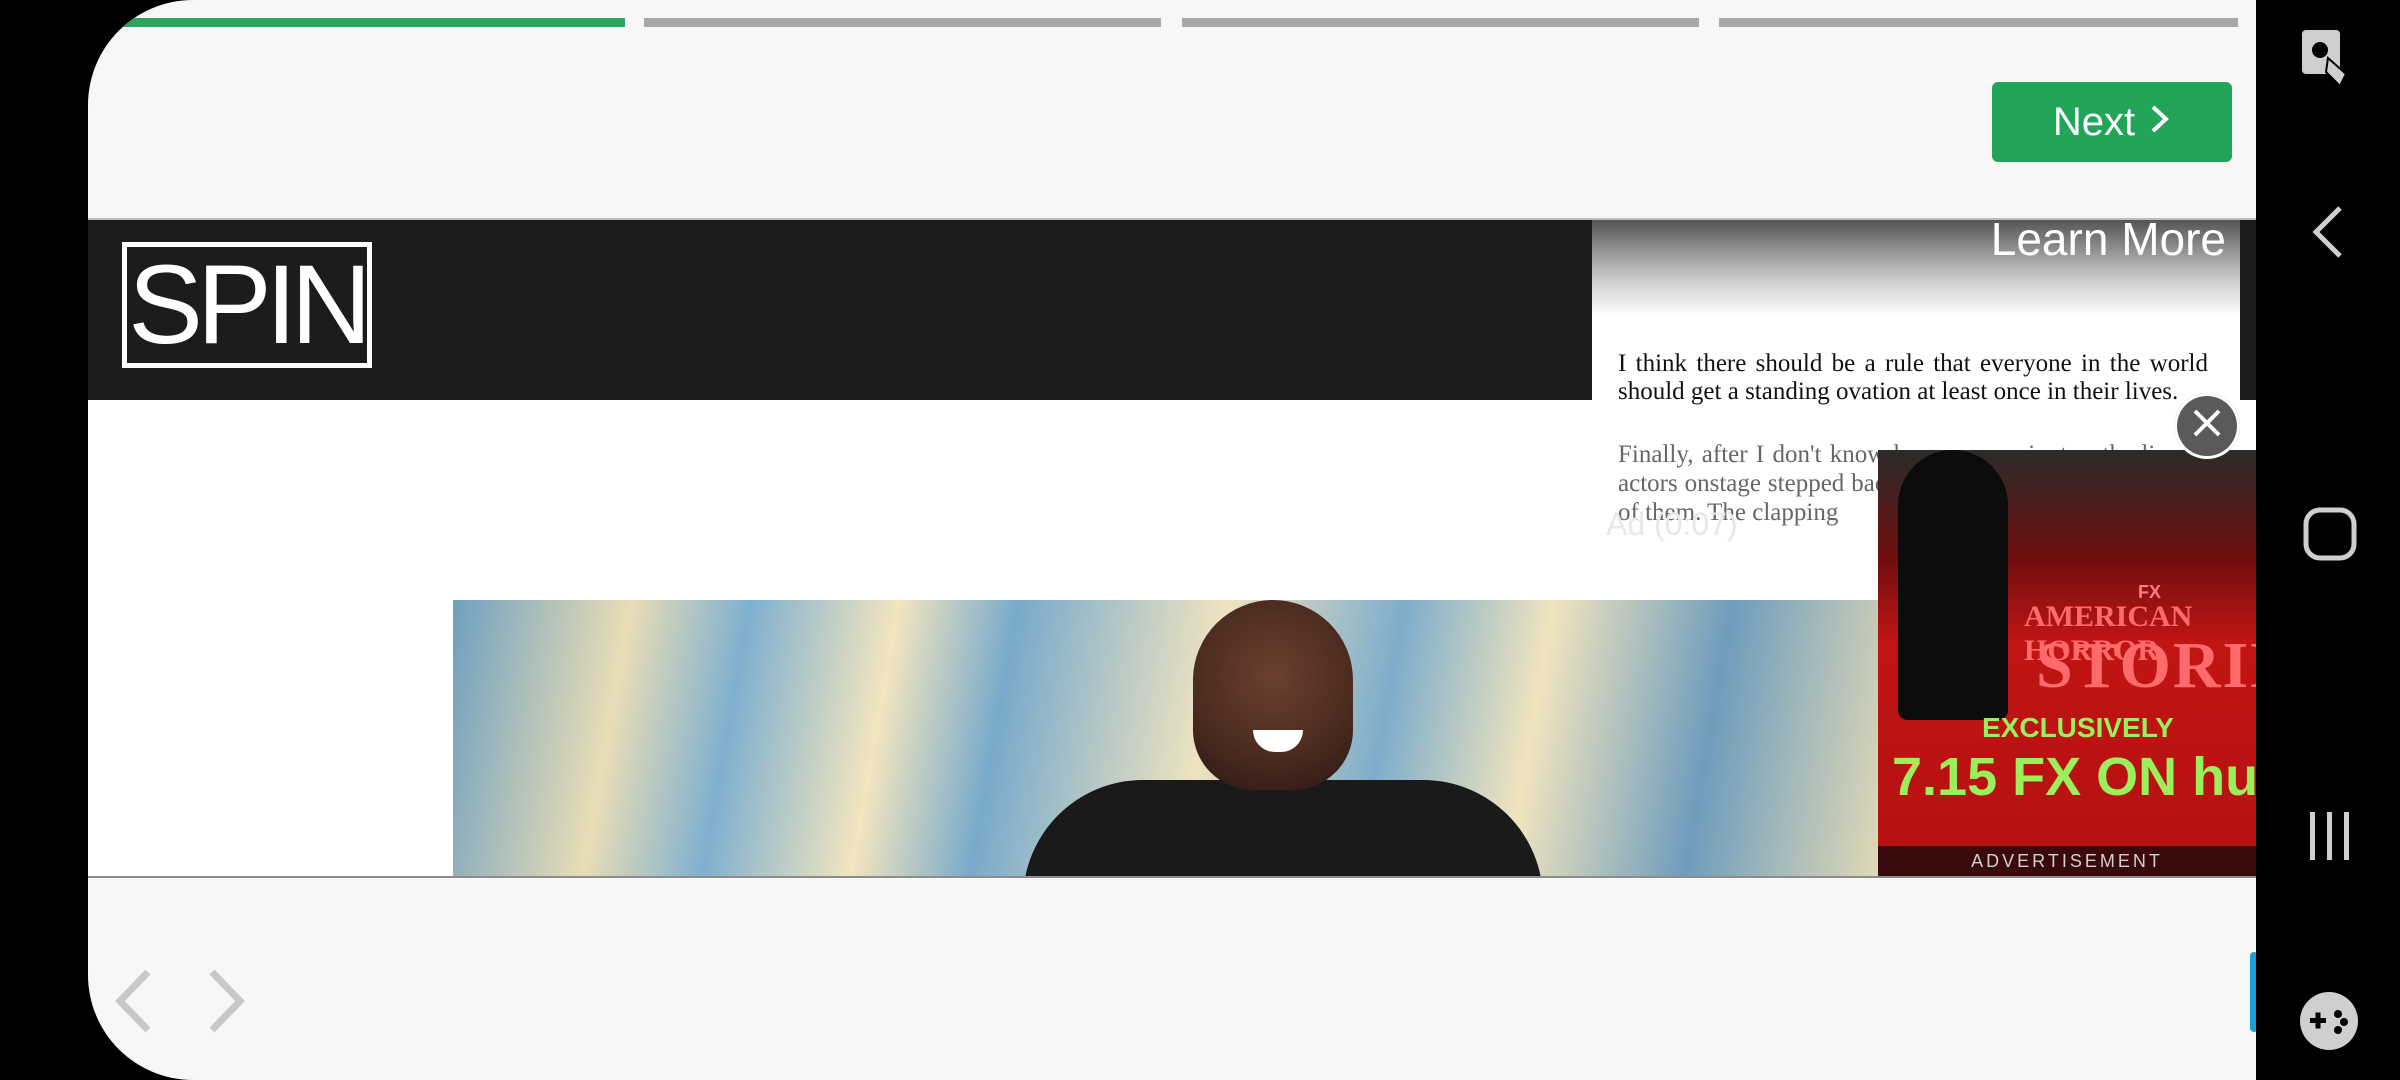 This screenshot has width=2400, height=1080. I want to click on system-nav-bar, so click(2328, 540).